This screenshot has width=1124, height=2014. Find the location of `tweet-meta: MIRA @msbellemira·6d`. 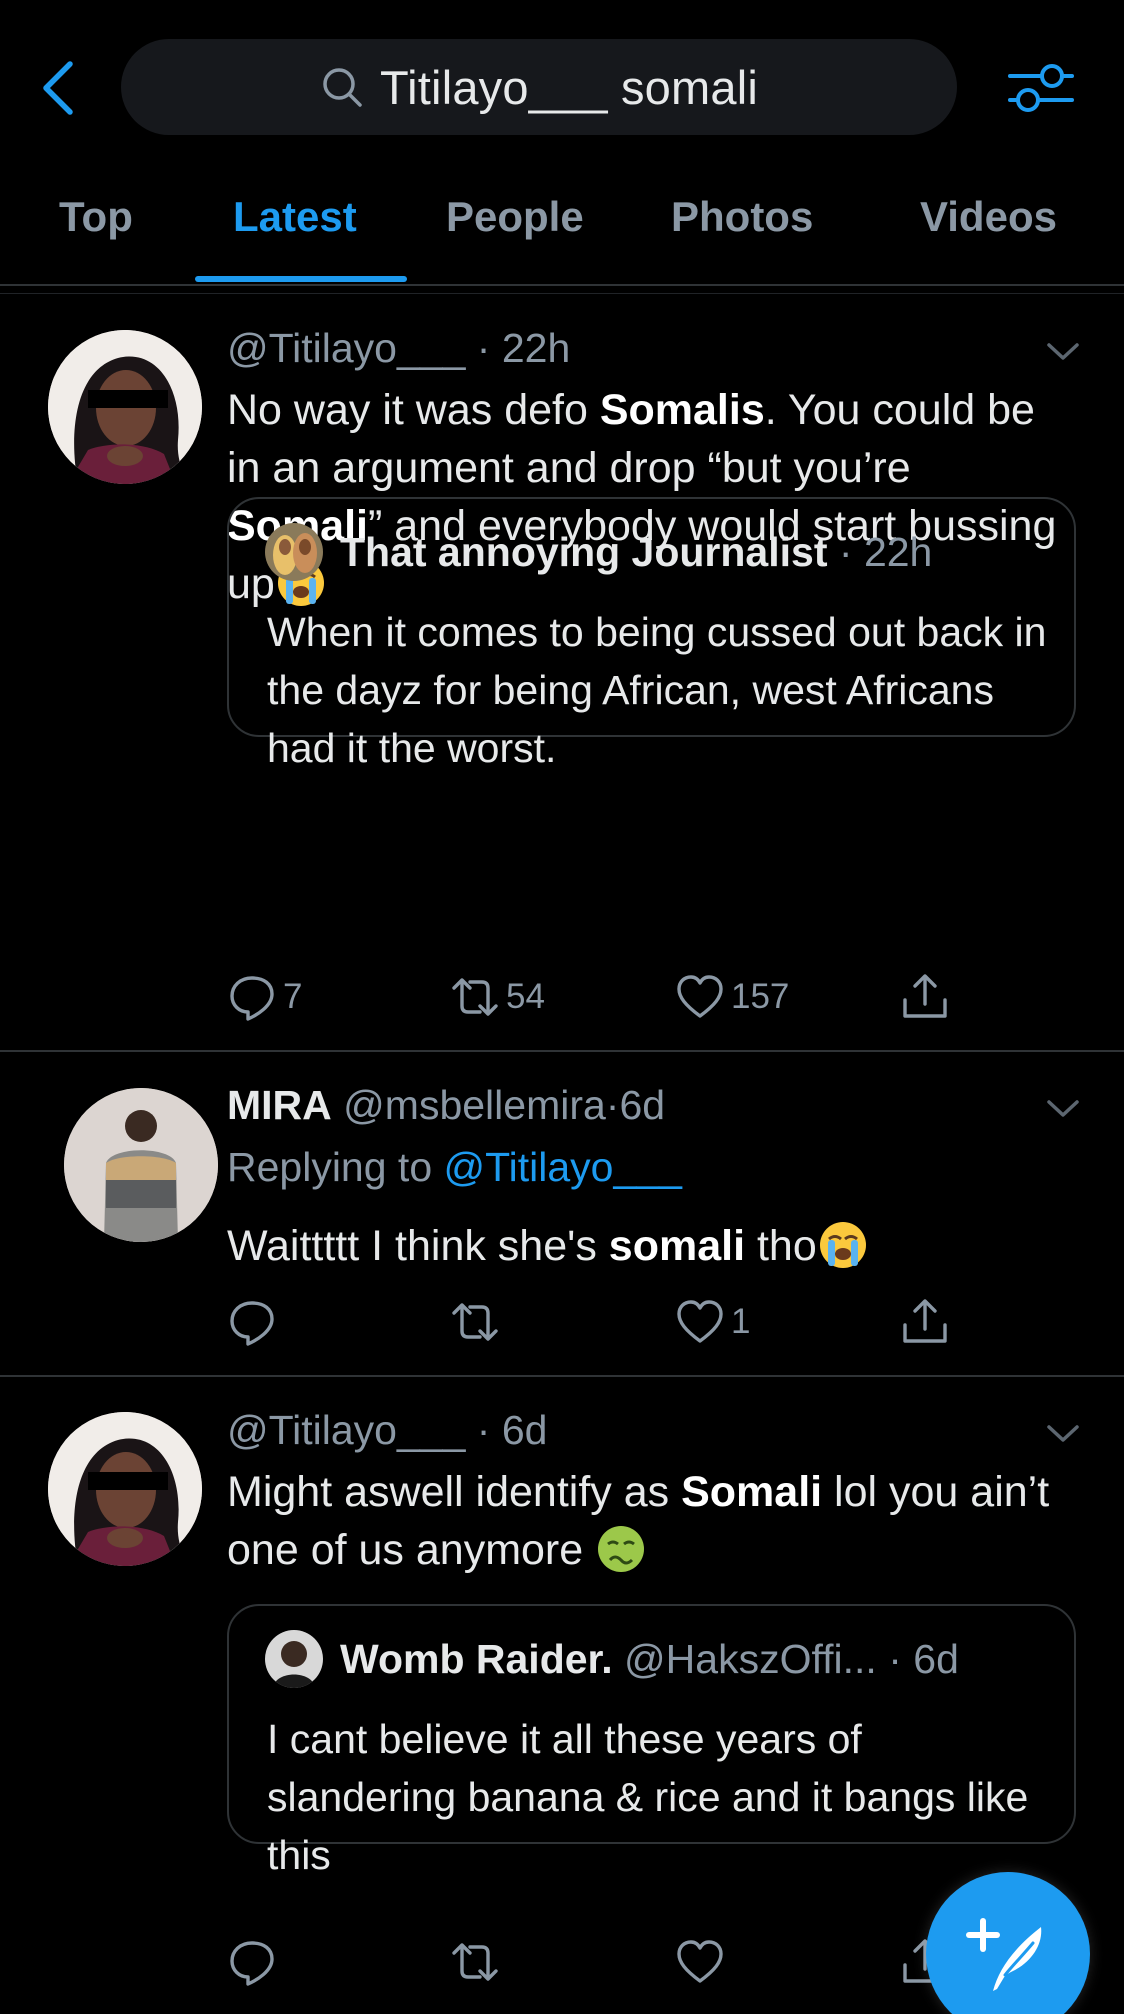

tweet-meta: MIRA @msbellemira·6d is located at coordinates (446, 1105).